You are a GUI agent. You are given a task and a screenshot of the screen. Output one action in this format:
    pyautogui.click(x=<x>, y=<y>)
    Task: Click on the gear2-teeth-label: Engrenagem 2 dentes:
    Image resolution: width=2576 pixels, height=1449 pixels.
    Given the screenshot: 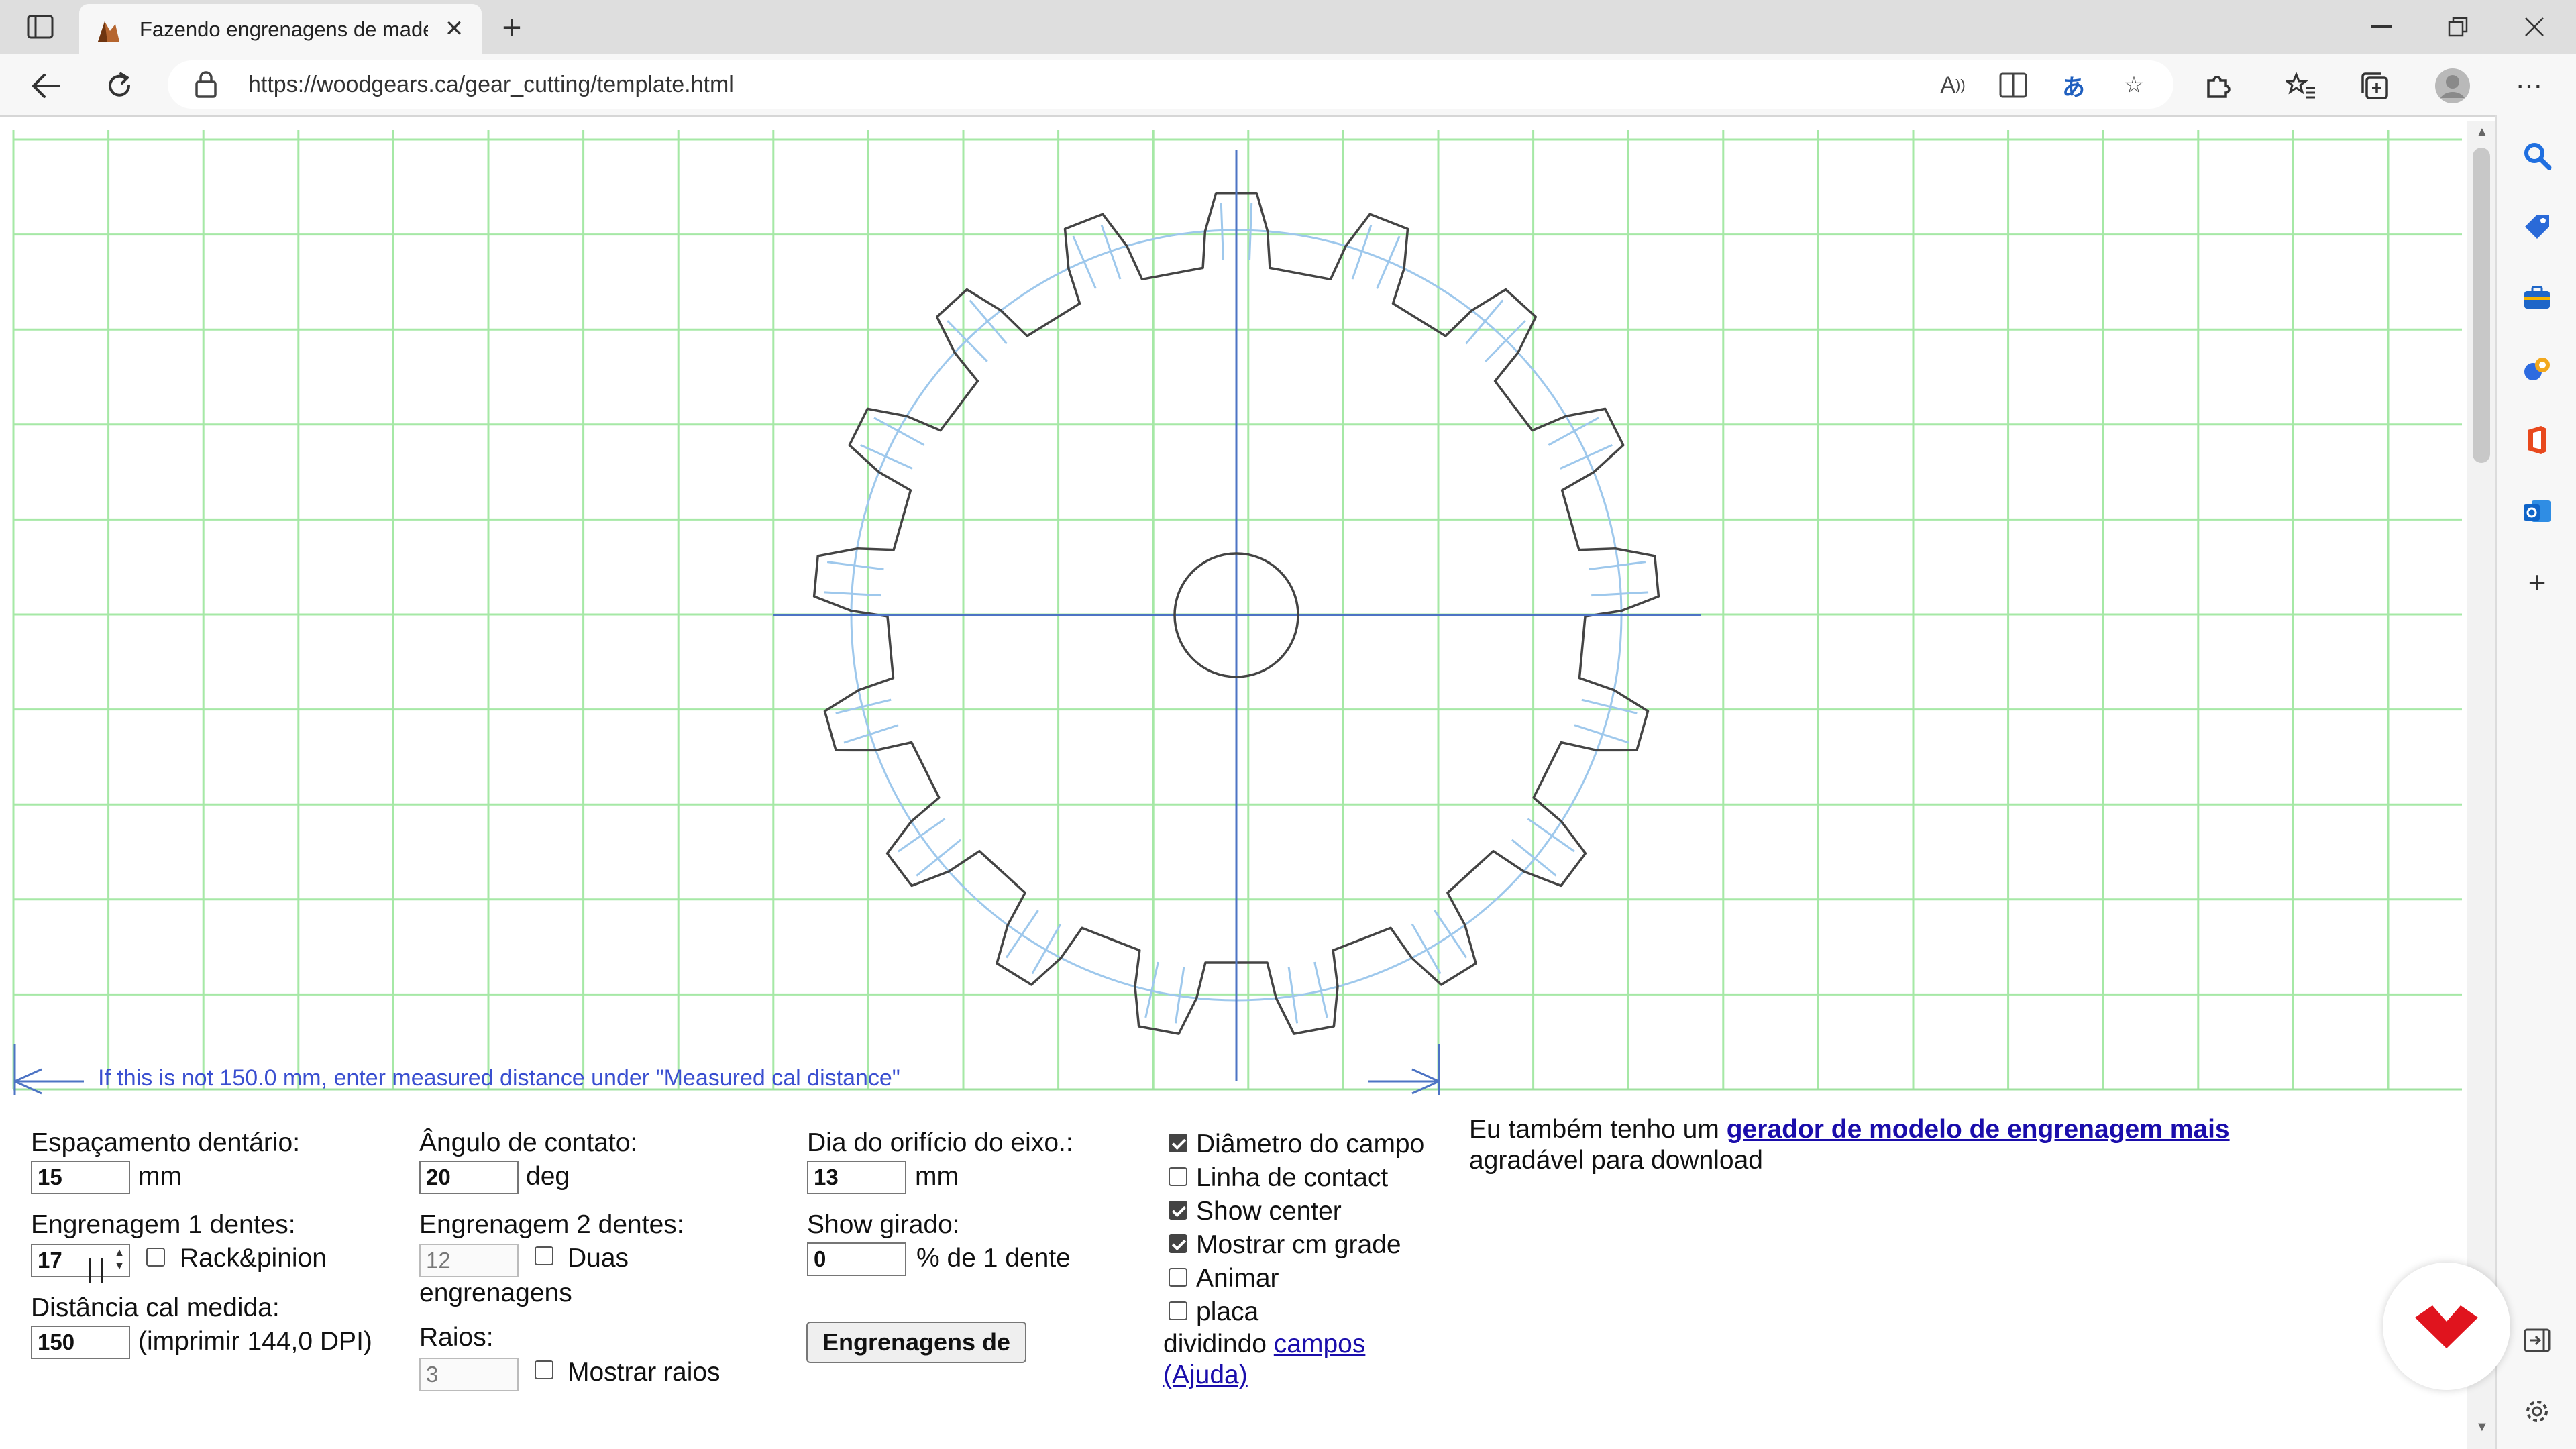 What is the action you would take?
    pyautogui.click(x=551, y=1224)
    